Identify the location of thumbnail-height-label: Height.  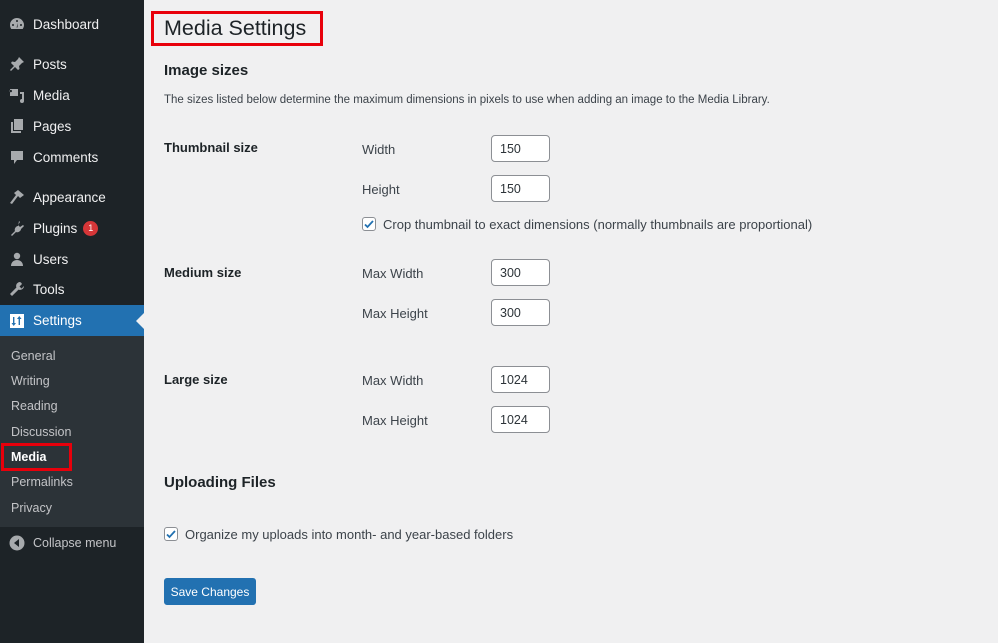
(381, 189).